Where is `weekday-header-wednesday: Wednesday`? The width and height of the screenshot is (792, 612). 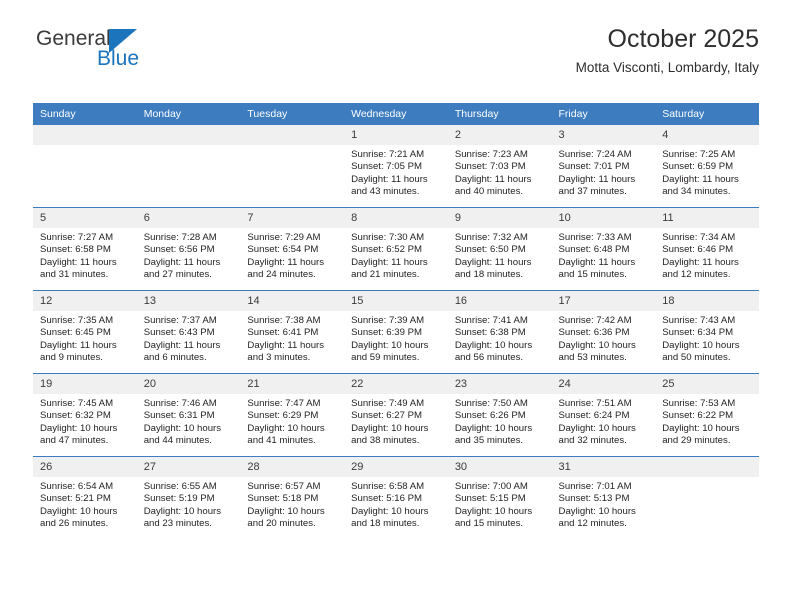 weekday-header-wednesday: Wednesday is located at coordinates (396, 114).